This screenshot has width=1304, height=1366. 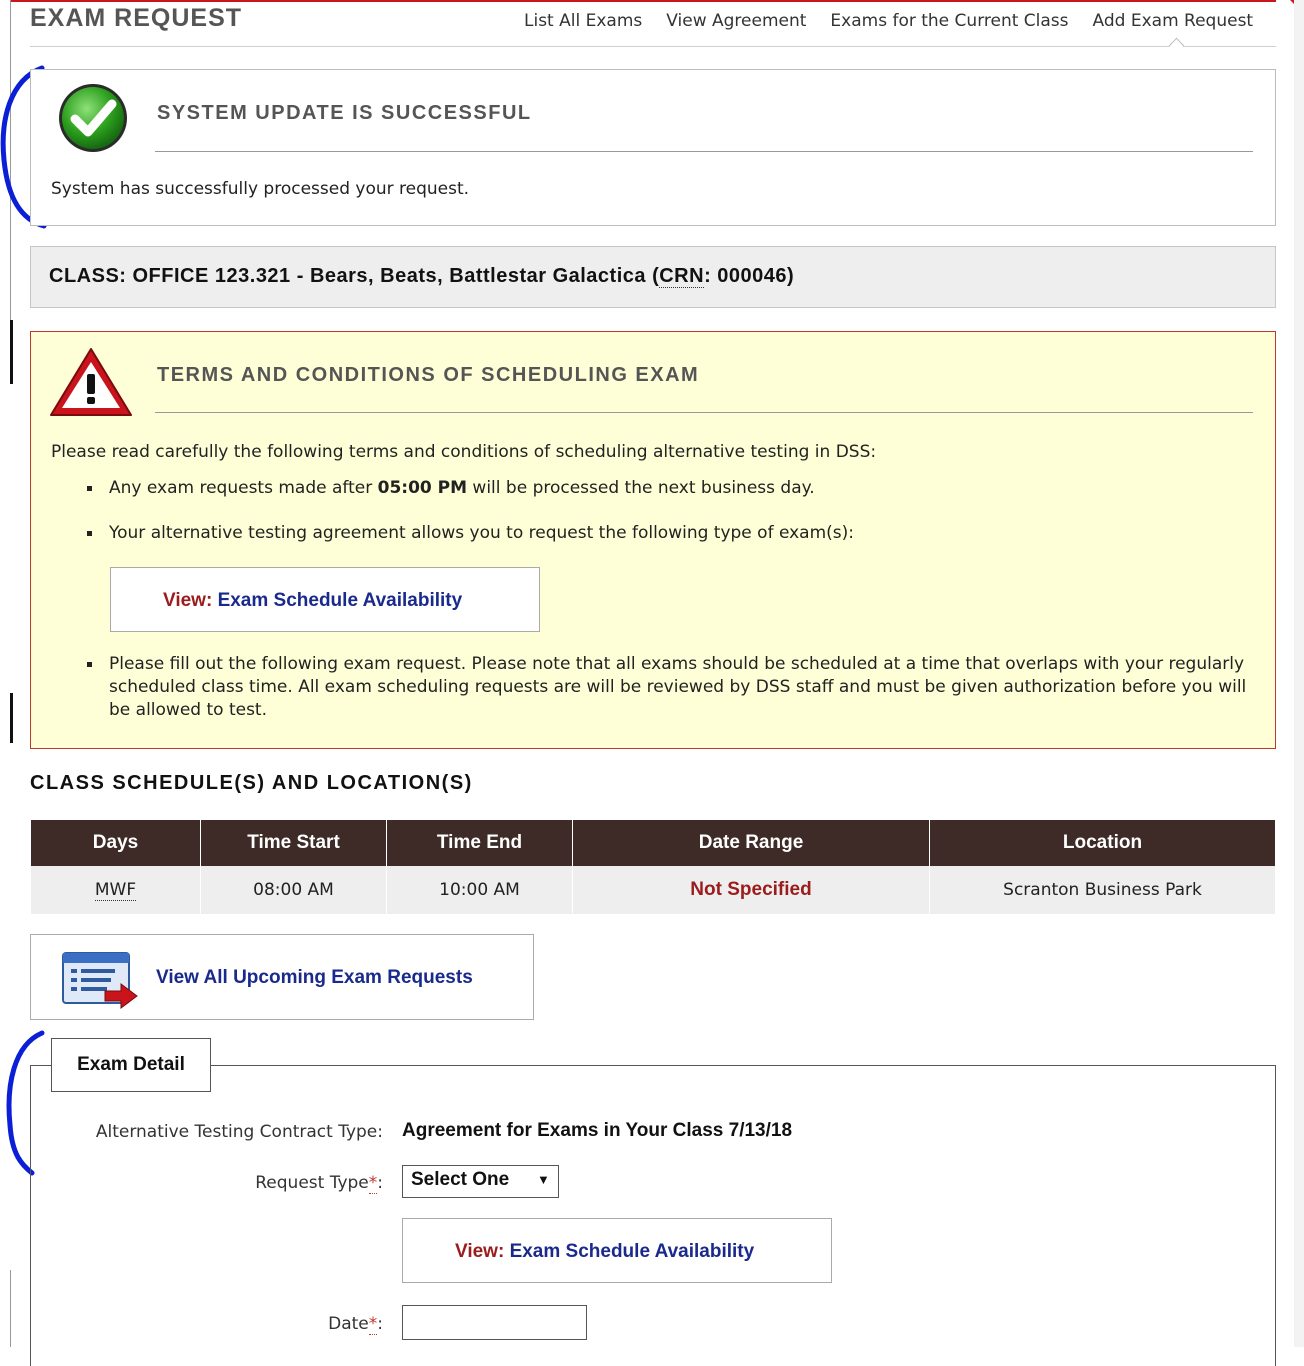 I want to click on date-input, so click(x=494, y=1322).